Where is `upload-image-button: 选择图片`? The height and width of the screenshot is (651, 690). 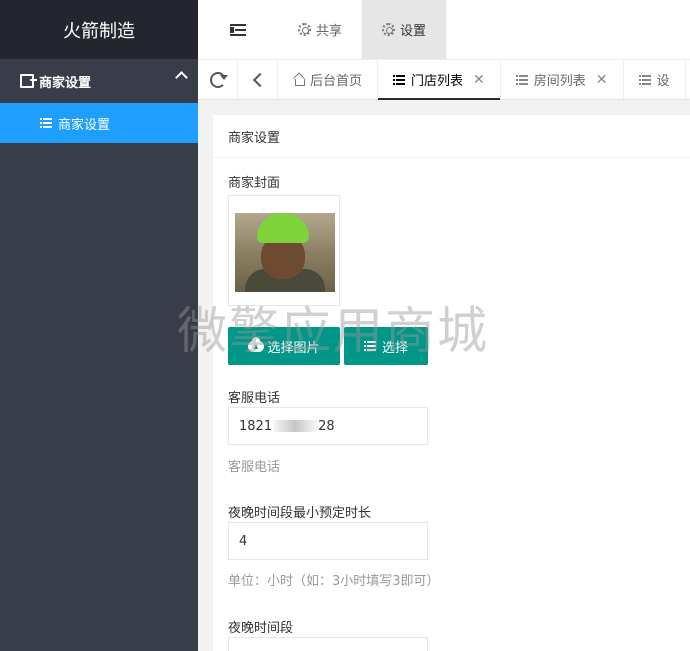 upload-image-button: 选择图片 is located at coordinates (284, 346).